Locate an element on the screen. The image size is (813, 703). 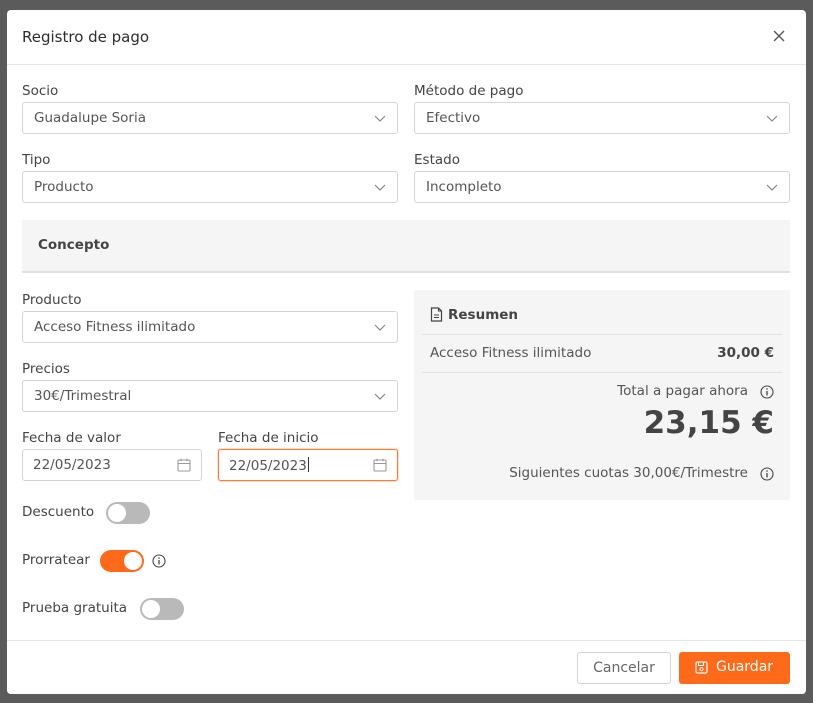
fecha-valor-label: Fecha de valor is located at coordinates (71, 438).